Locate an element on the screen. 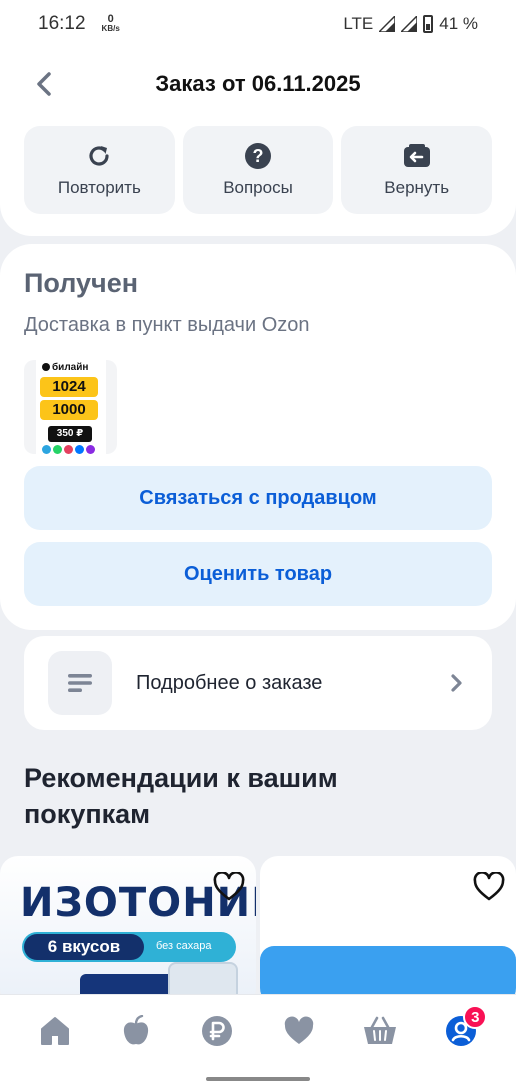 The height and width of the screenshot is (1090, 516). product-thumbnail: билайн 1024 1000 350 ₽ is located at coordinates (70, 407).